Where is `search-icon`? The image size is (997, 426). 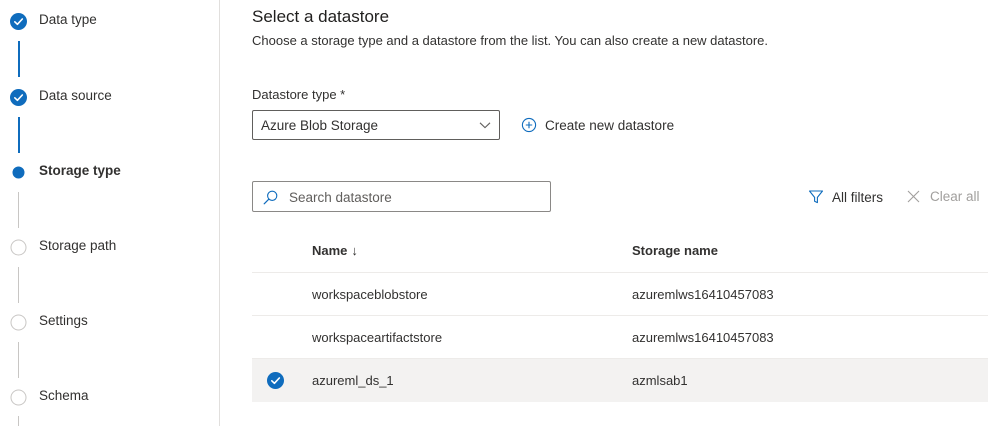
search-icon is located at coordinates (270, 197).